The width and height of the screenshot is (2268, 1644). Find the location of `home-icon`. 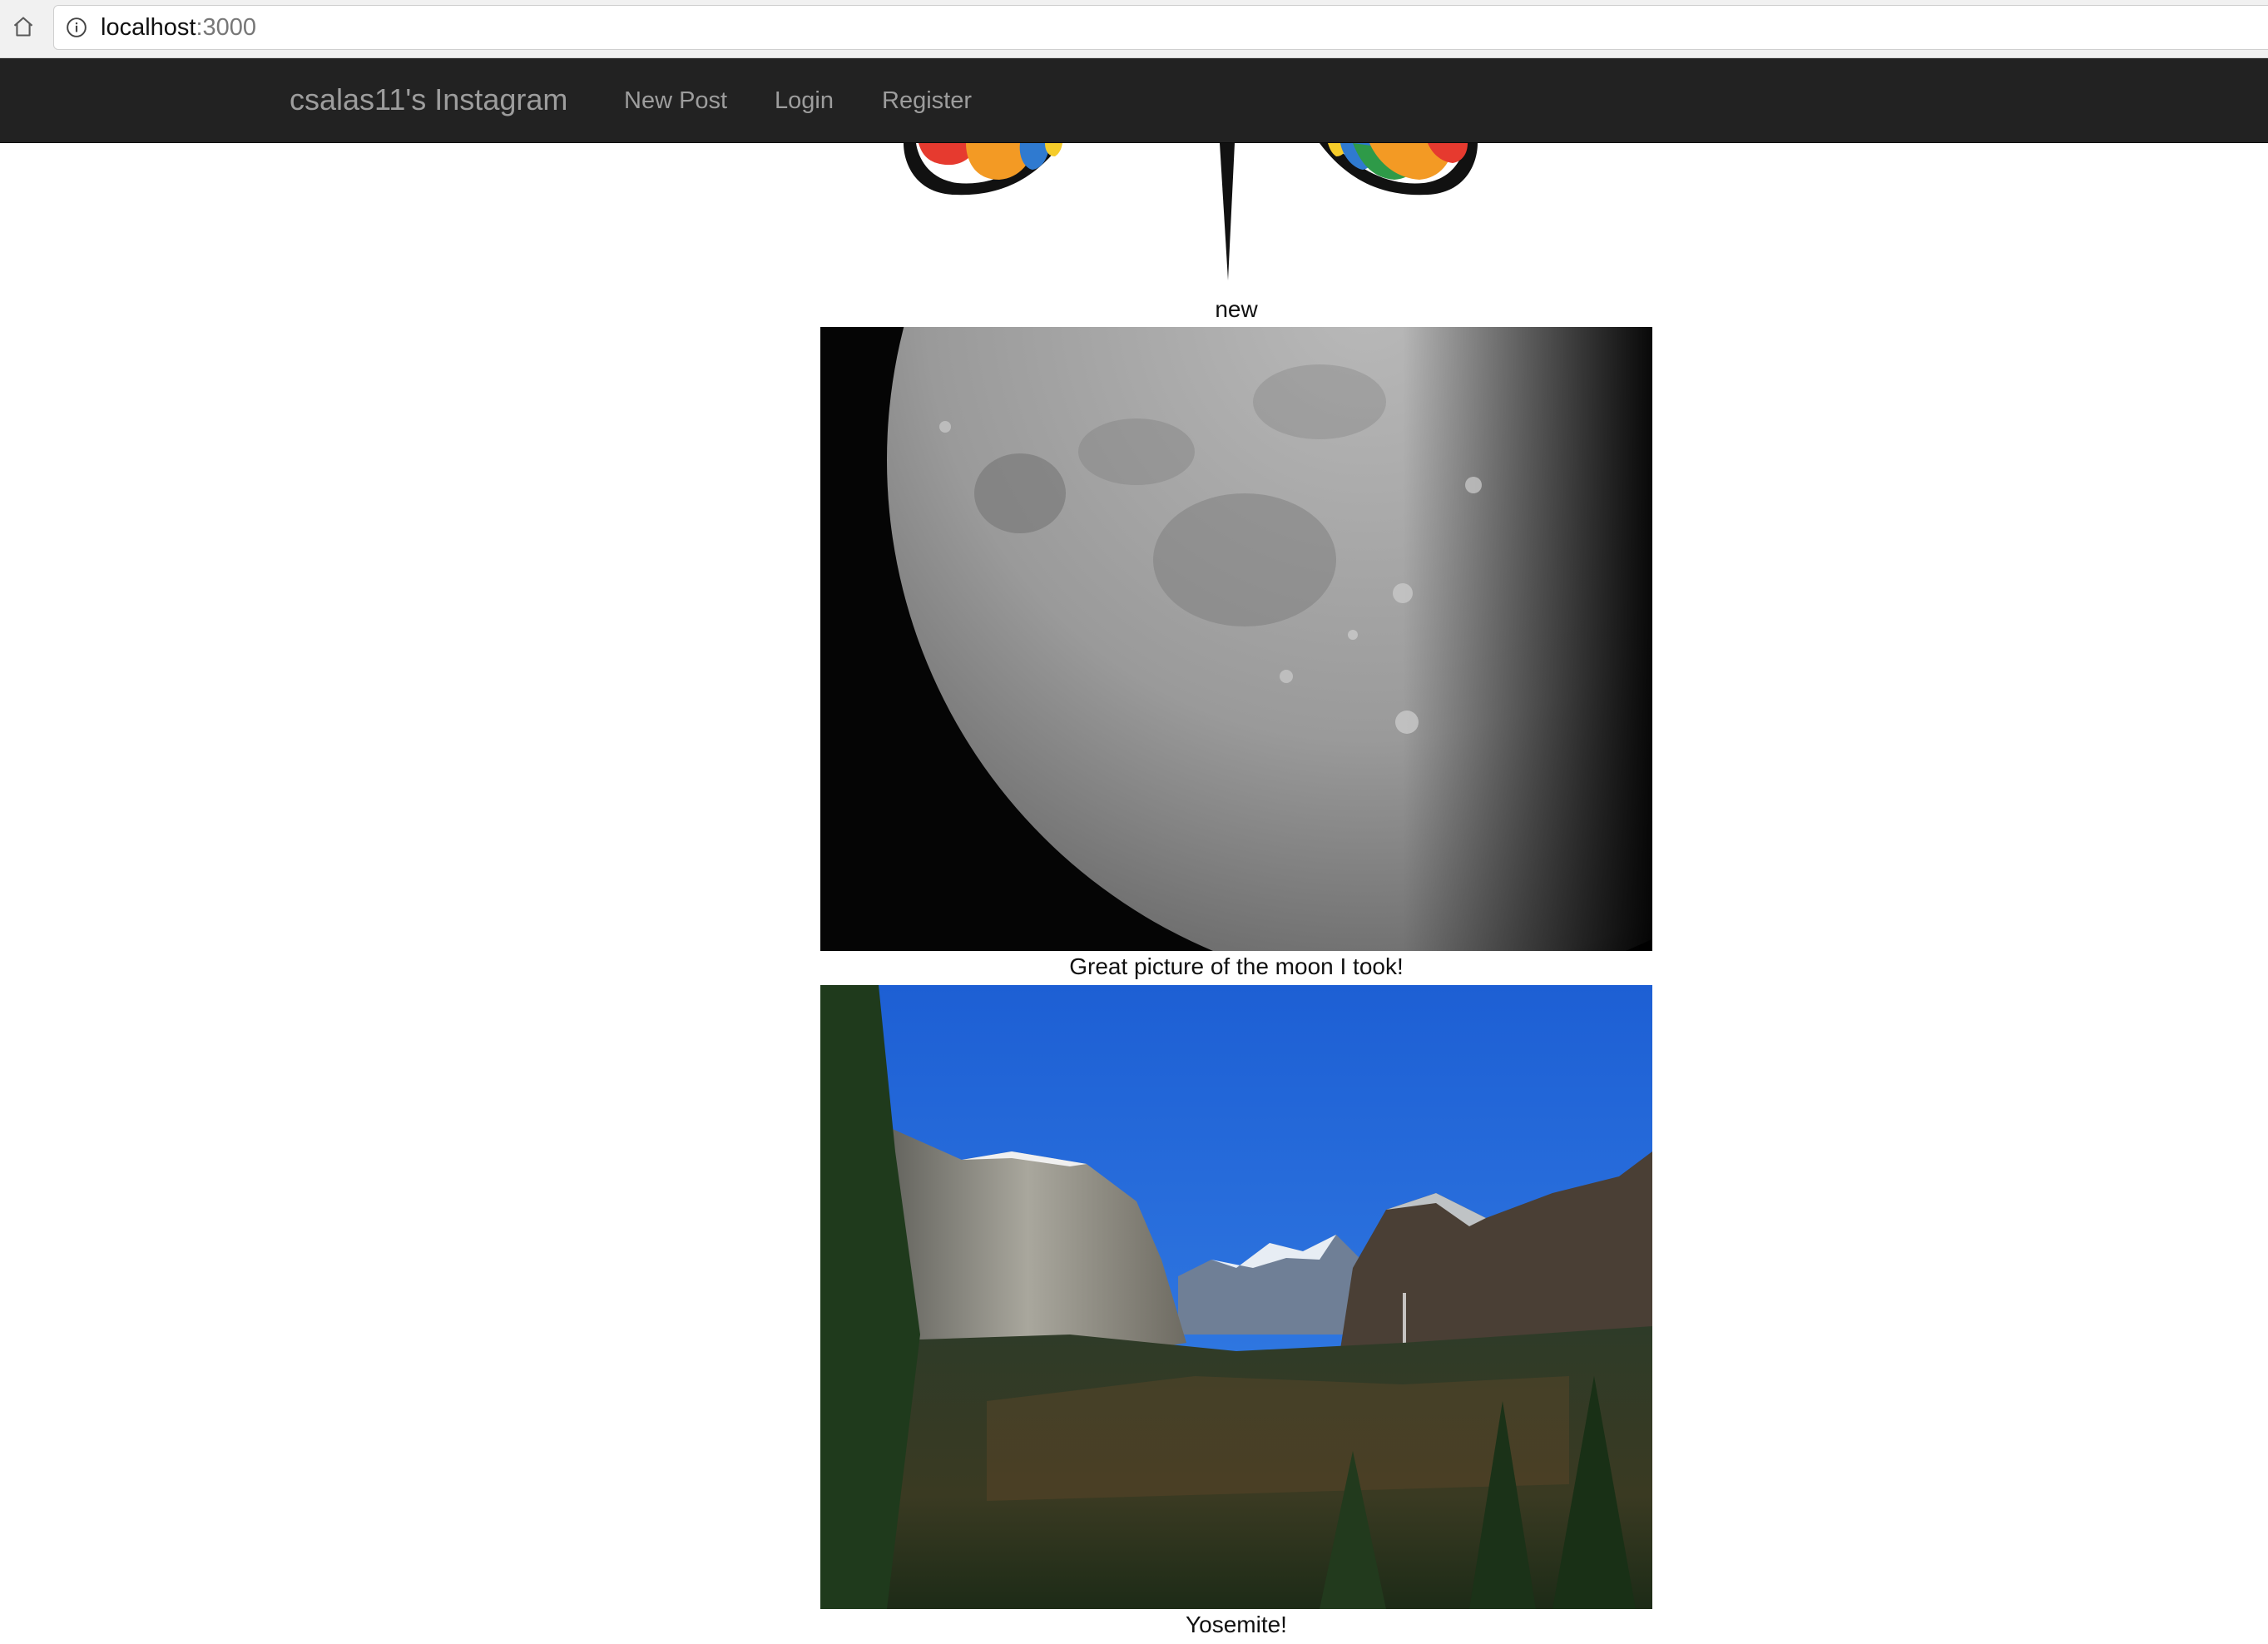

home-icon is located at coordinates (23, 27).